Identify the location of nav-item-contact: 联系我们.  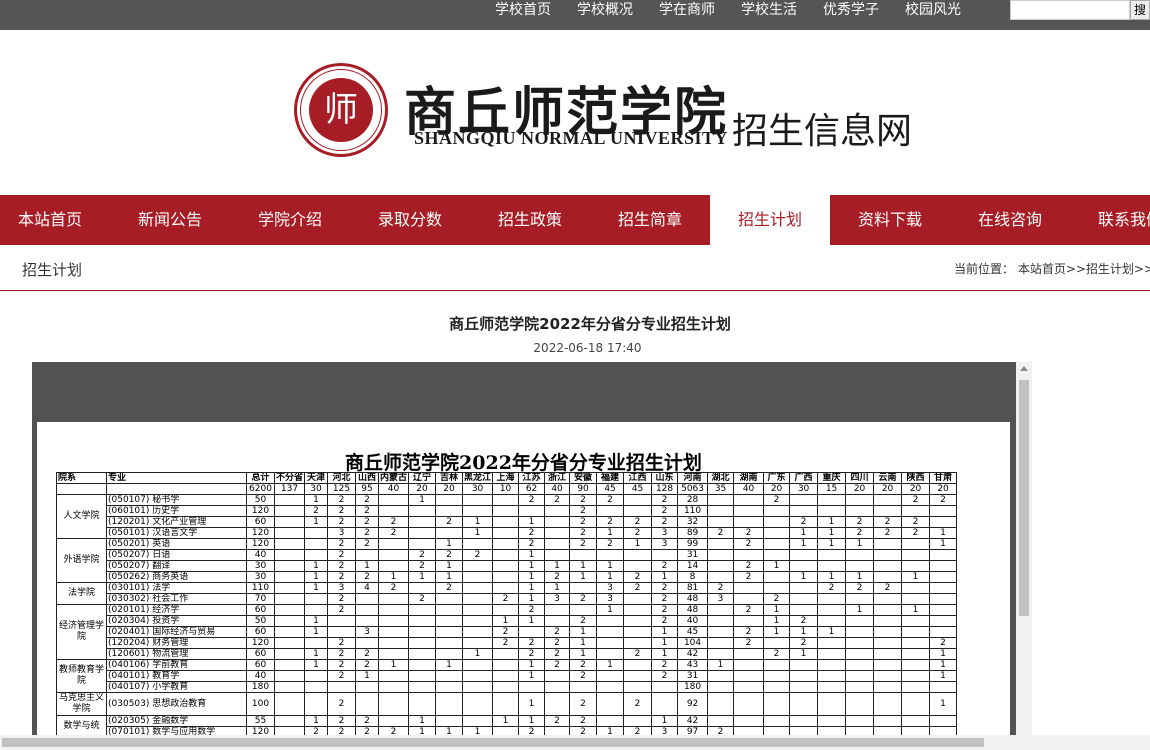
(1110, 220).